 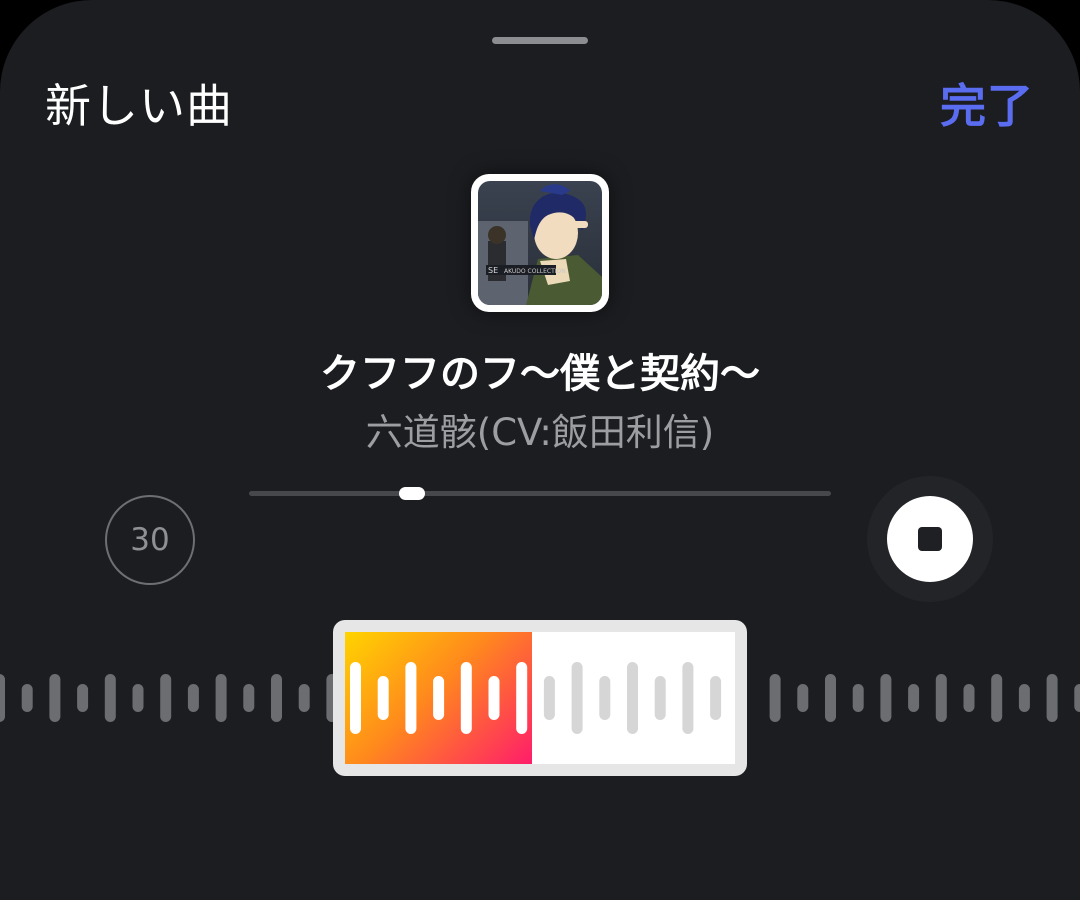 What do you see at coordinates (150, 540) in the screenshot?
I see `clip-duration-button: 30` at bounding box center [150, 540].